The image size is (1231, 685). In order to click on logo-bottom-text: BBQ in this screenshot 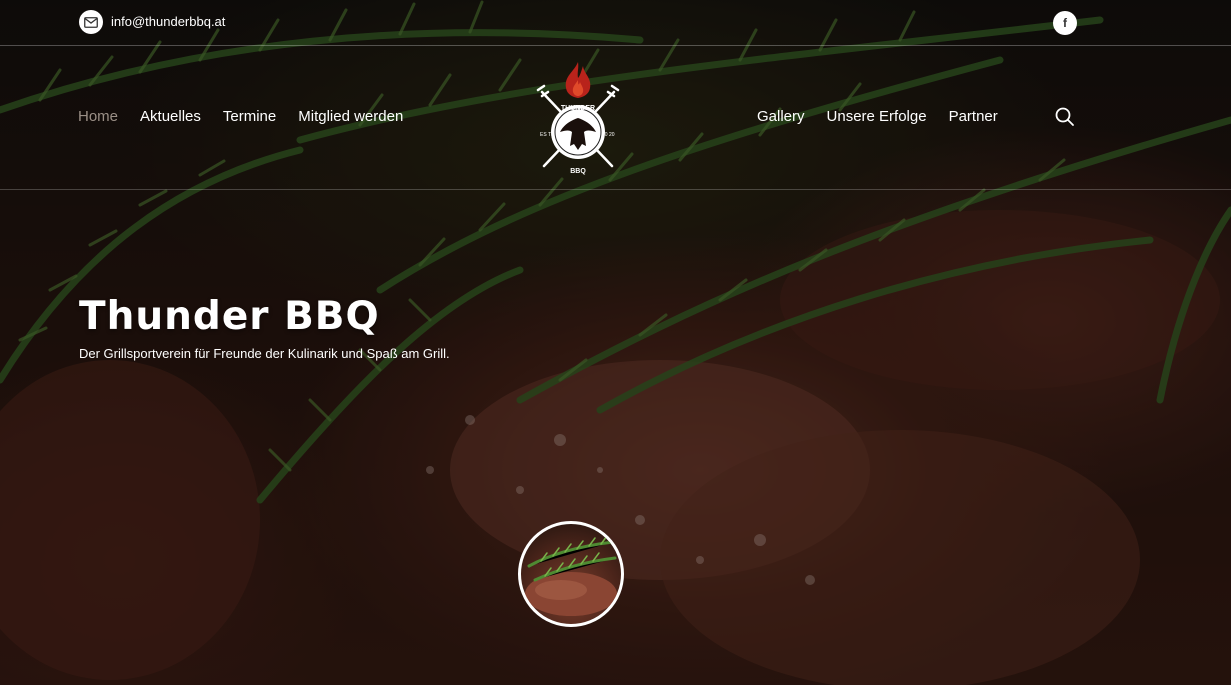, I will do `click(578, 171)`.